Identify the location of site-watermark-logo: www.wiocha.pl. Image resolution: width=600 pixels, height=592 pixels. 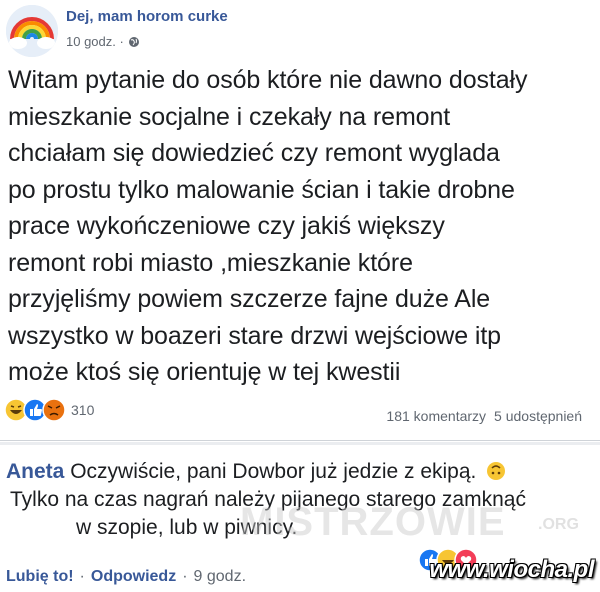
(511, 569).